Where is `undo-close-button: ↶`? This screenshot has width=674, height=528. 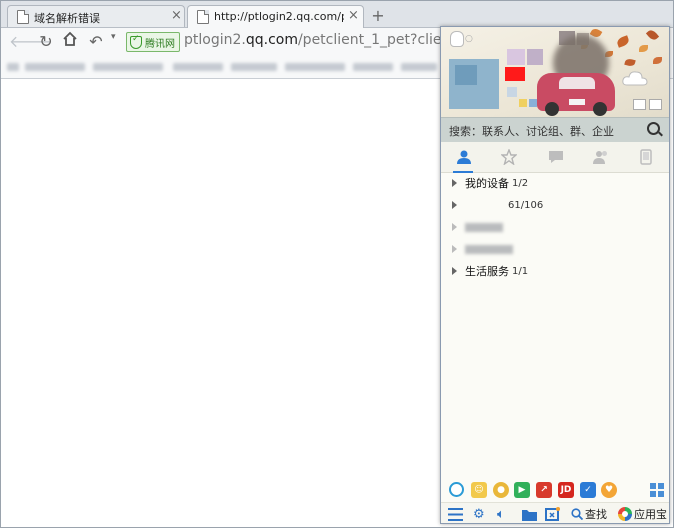
undo-close-button: ↶ is located at coordinates (96, 42).